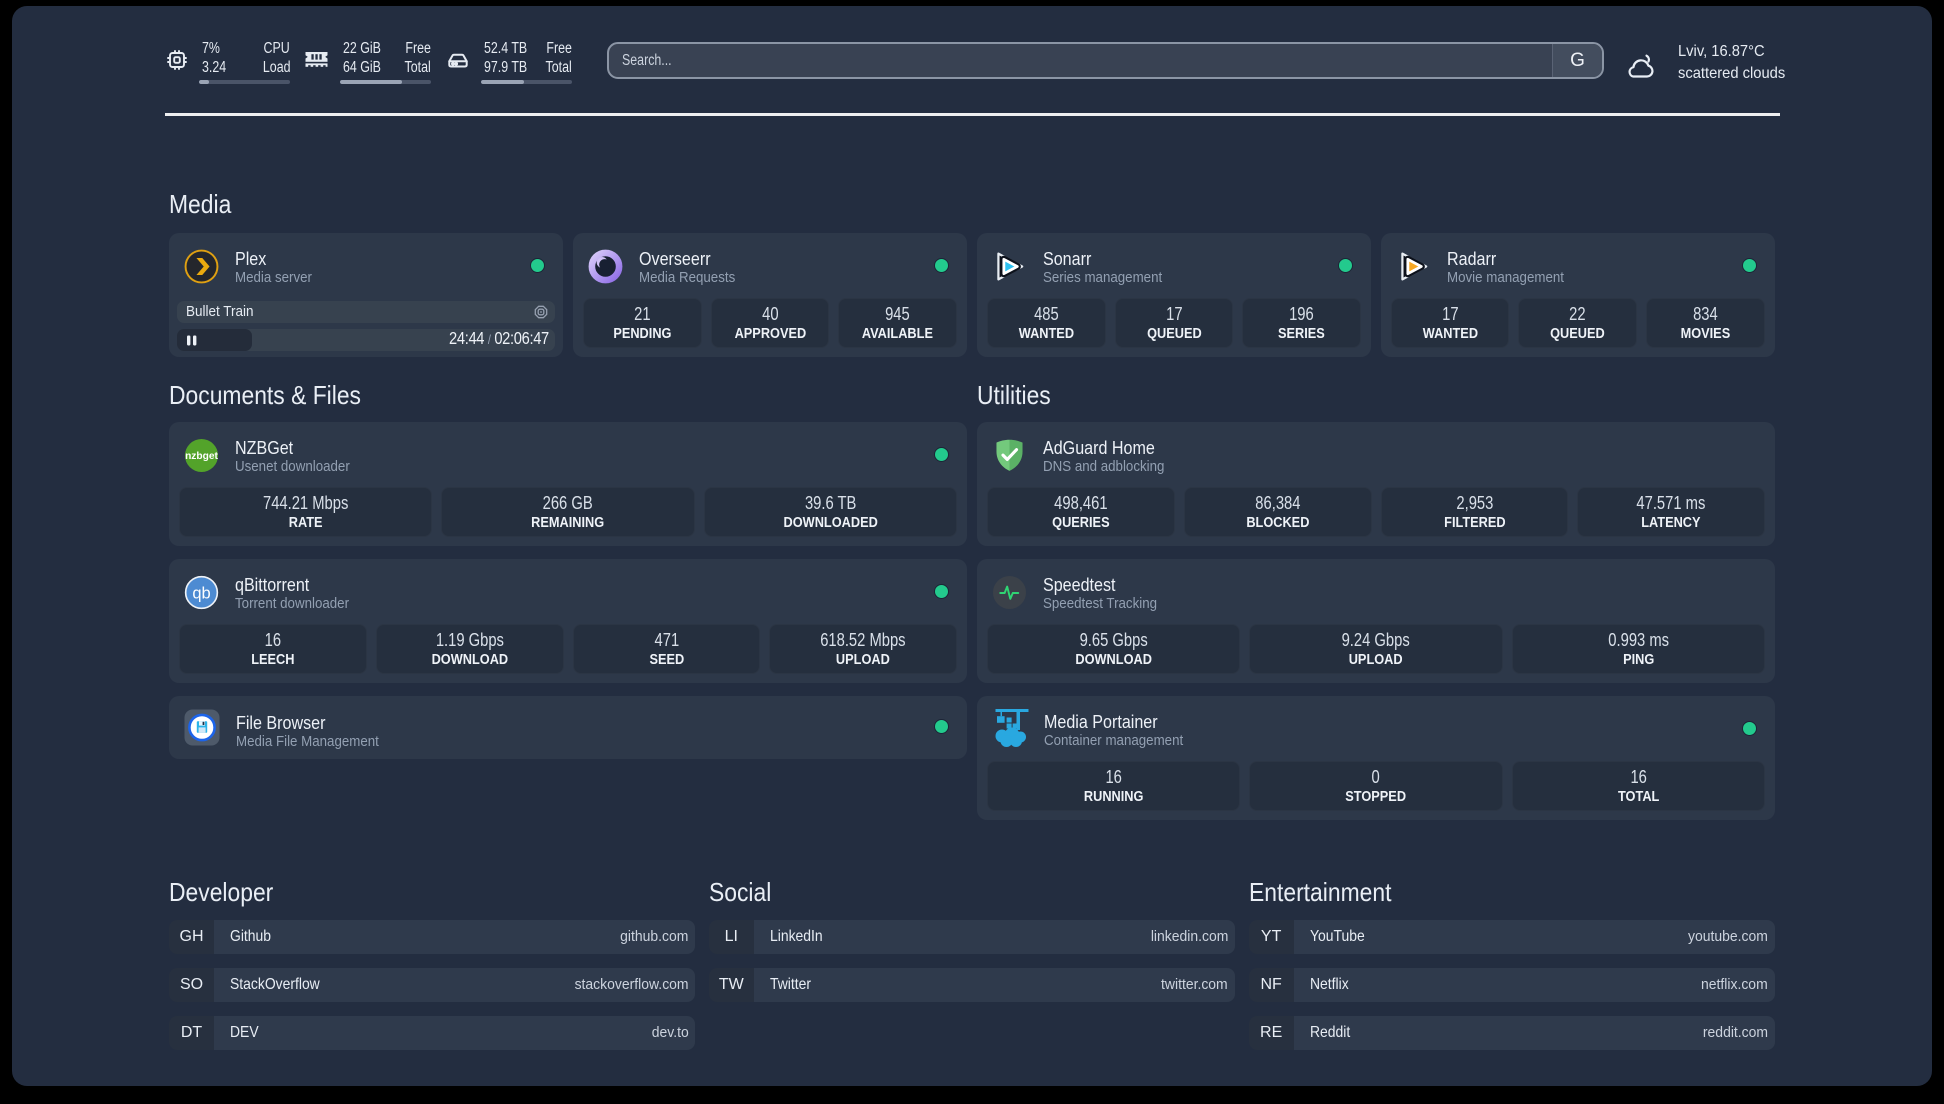  Describe the element at coordinates (201, 455) in the screenshot. I see `svg-text: nzbget` at that location.